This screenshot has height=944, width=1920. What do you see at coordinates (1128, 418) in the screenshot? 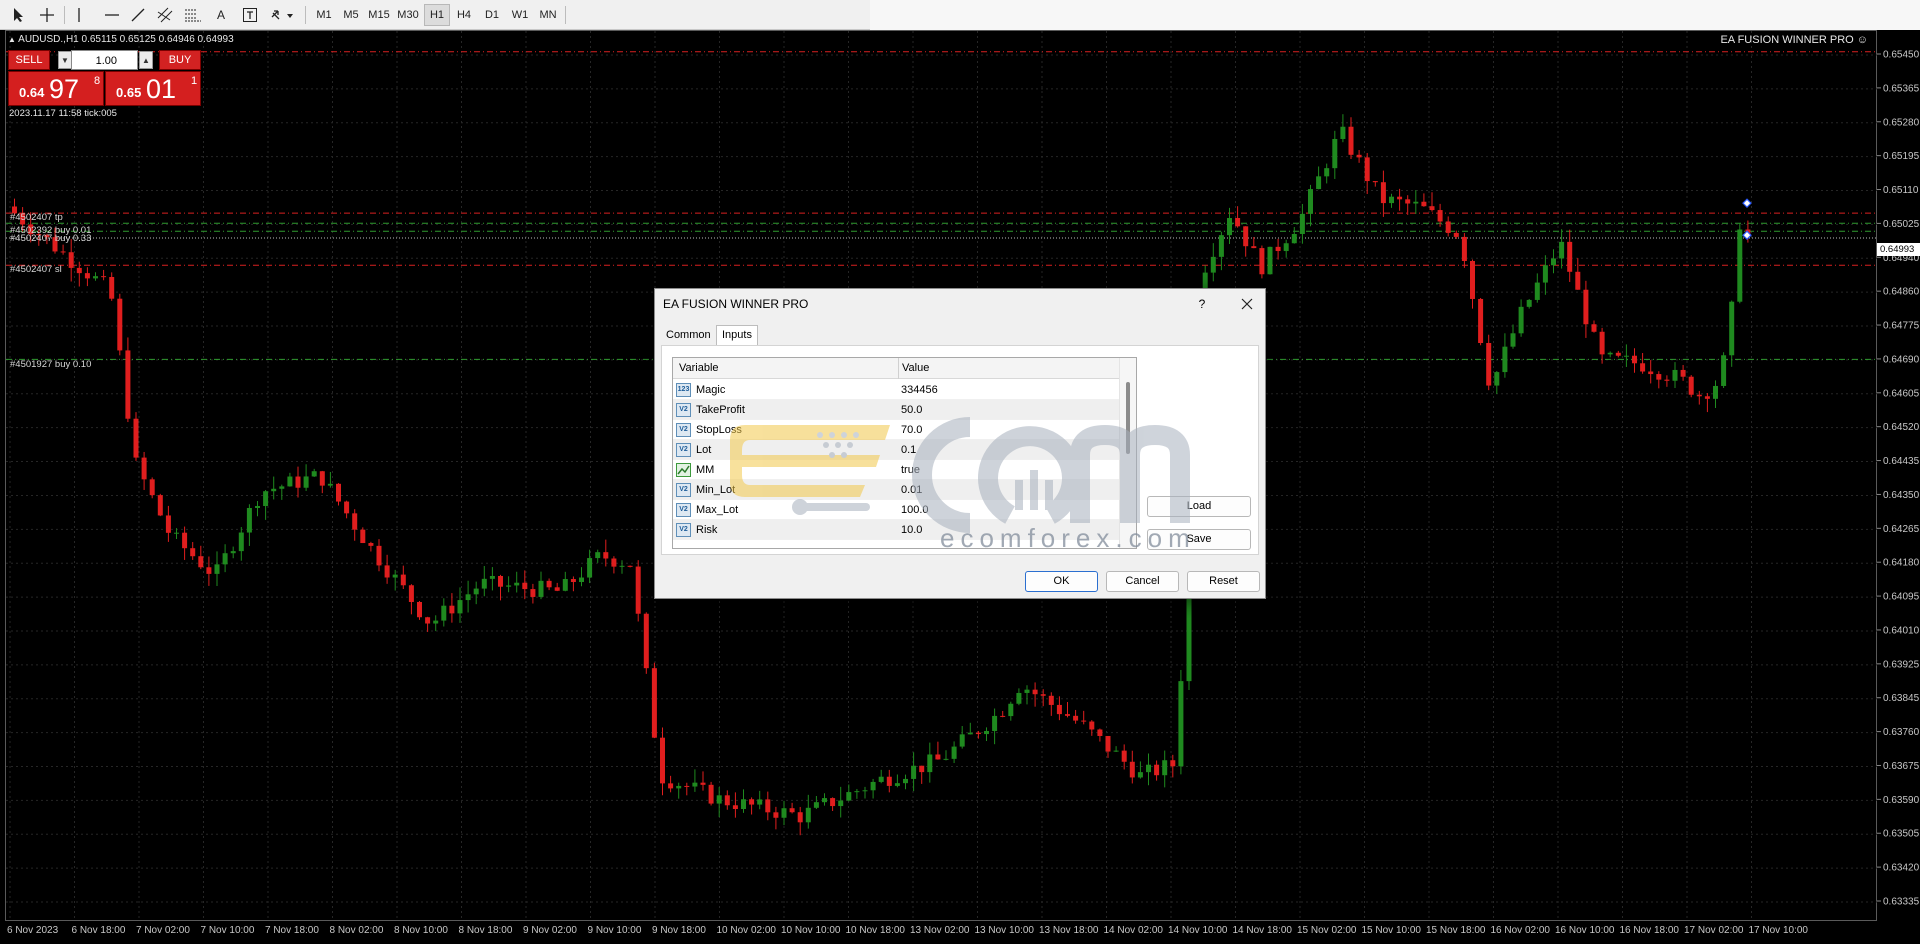
I see `scrollbar-thumb` at bounding box center [1128, 418].